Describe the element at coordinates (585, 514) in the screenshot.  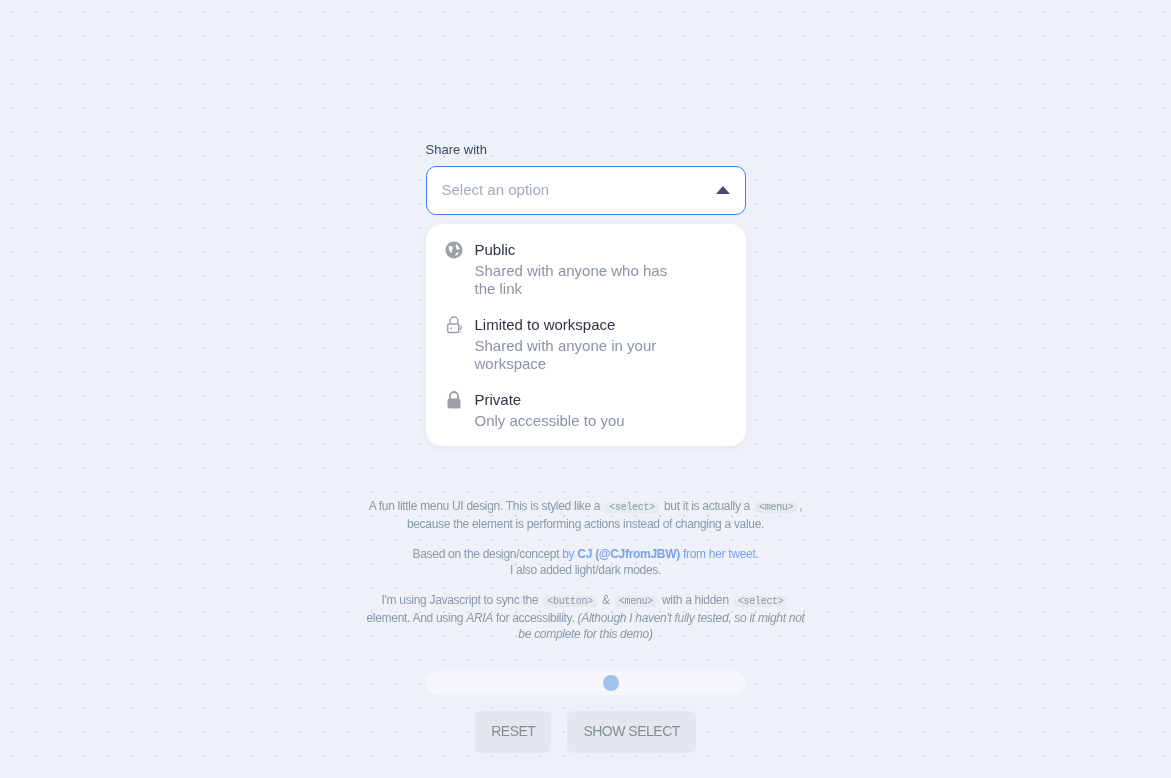
I see `note-paragraph: A fun little menu UI design. This is styled like a <select> but it is actually a <menu> , because the element is performing actions instead of changing a value.` at that location.